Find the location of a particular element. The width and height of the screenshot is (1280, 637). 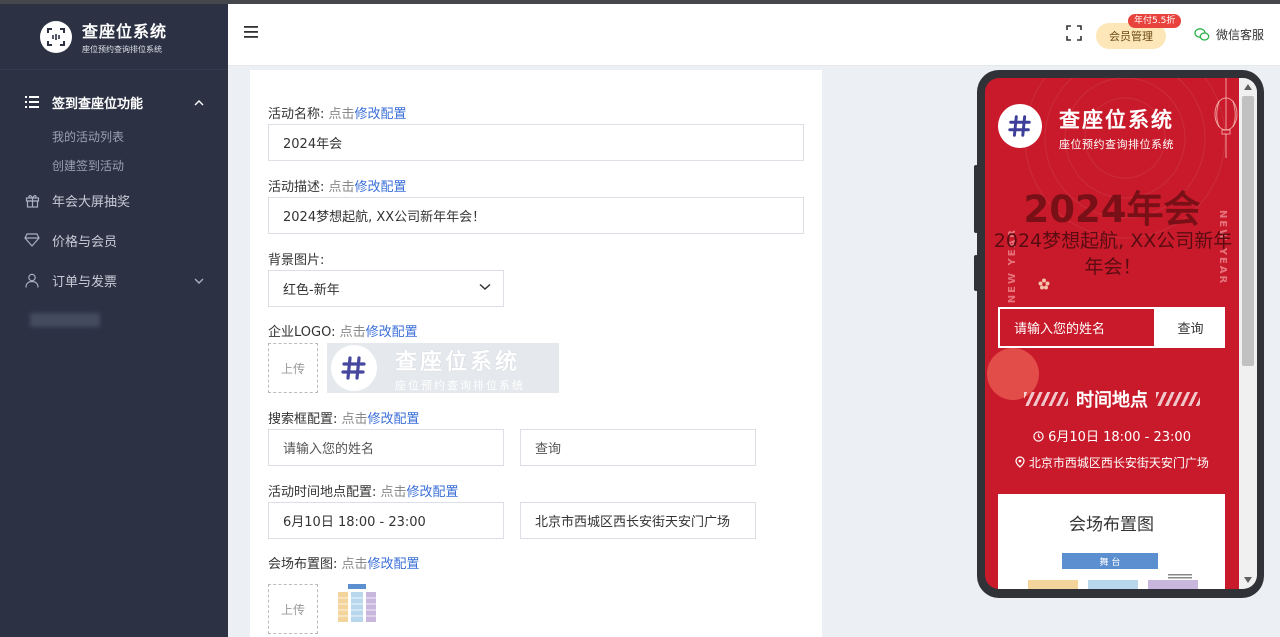

vip-discount-badge: 年付5.5折 is located at coordinates (1155, 21).